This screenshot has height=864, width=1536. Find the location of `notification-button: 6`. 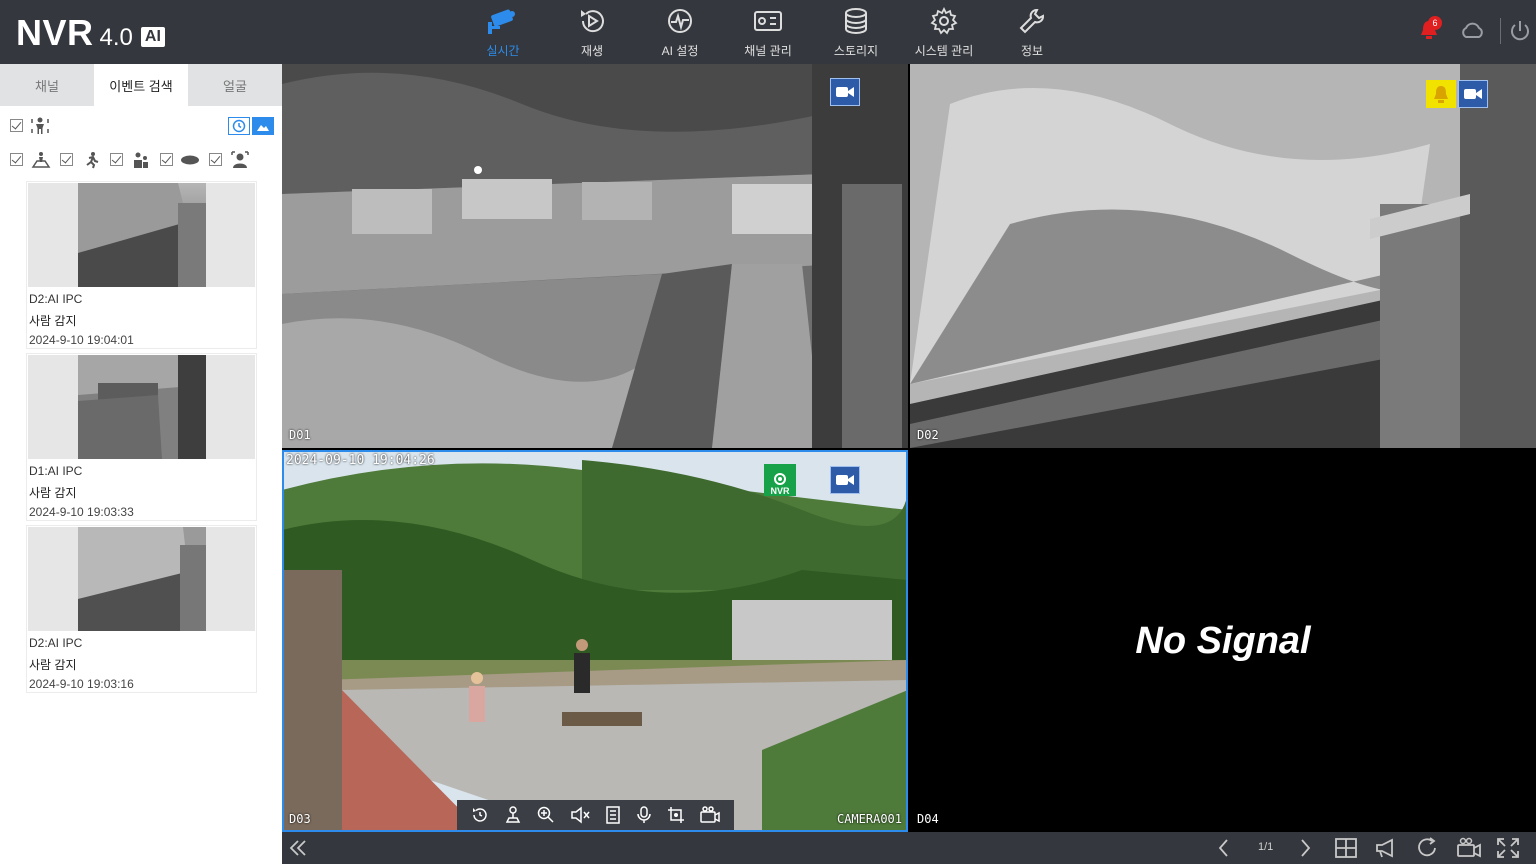

notification-button: 6 is located at coordinates (1430, 31).